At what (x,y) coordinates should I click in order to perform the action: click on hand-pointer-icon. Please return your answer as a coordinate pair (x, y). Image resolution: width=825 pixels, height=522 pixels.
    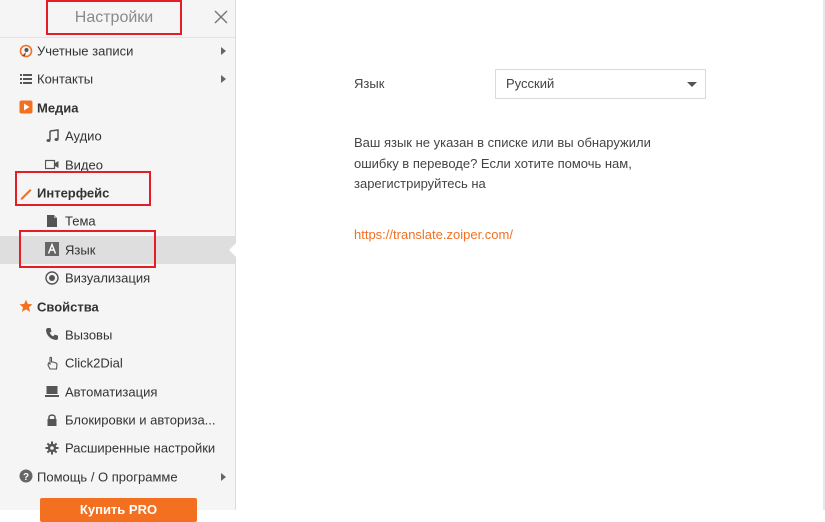
    Looking at the image, I should click on (52, 363).